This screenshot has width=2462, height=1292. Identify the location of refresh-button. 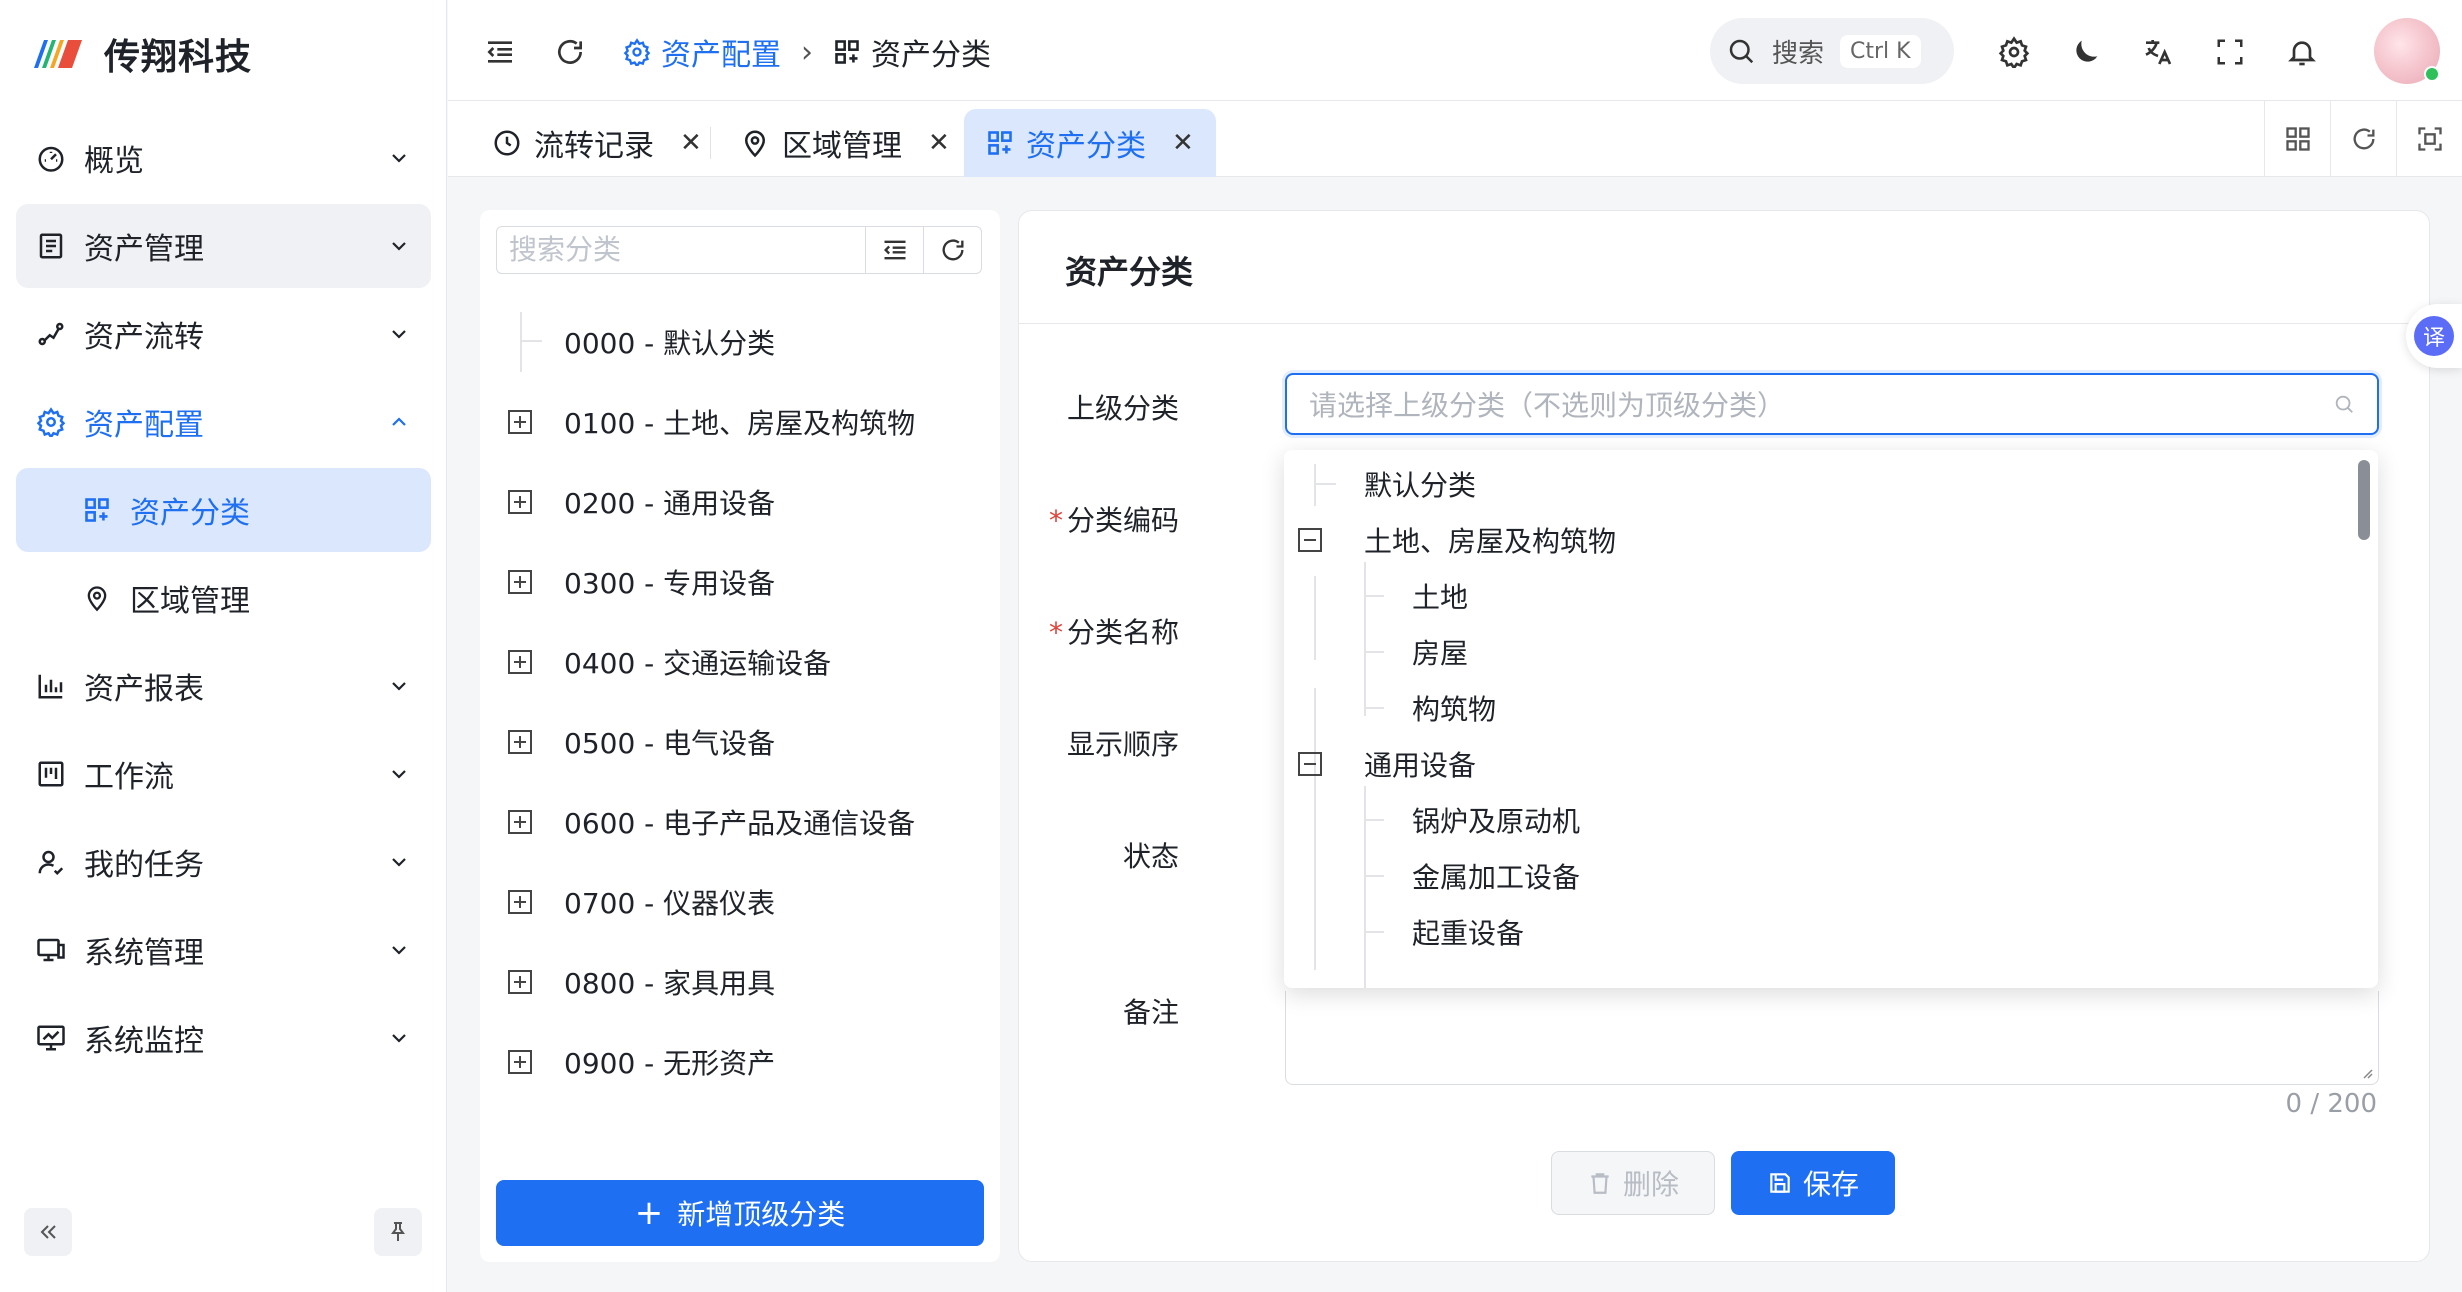
(570, 52).